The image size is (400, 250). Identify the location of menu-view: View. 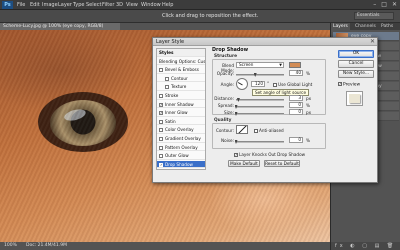
(132, 5).